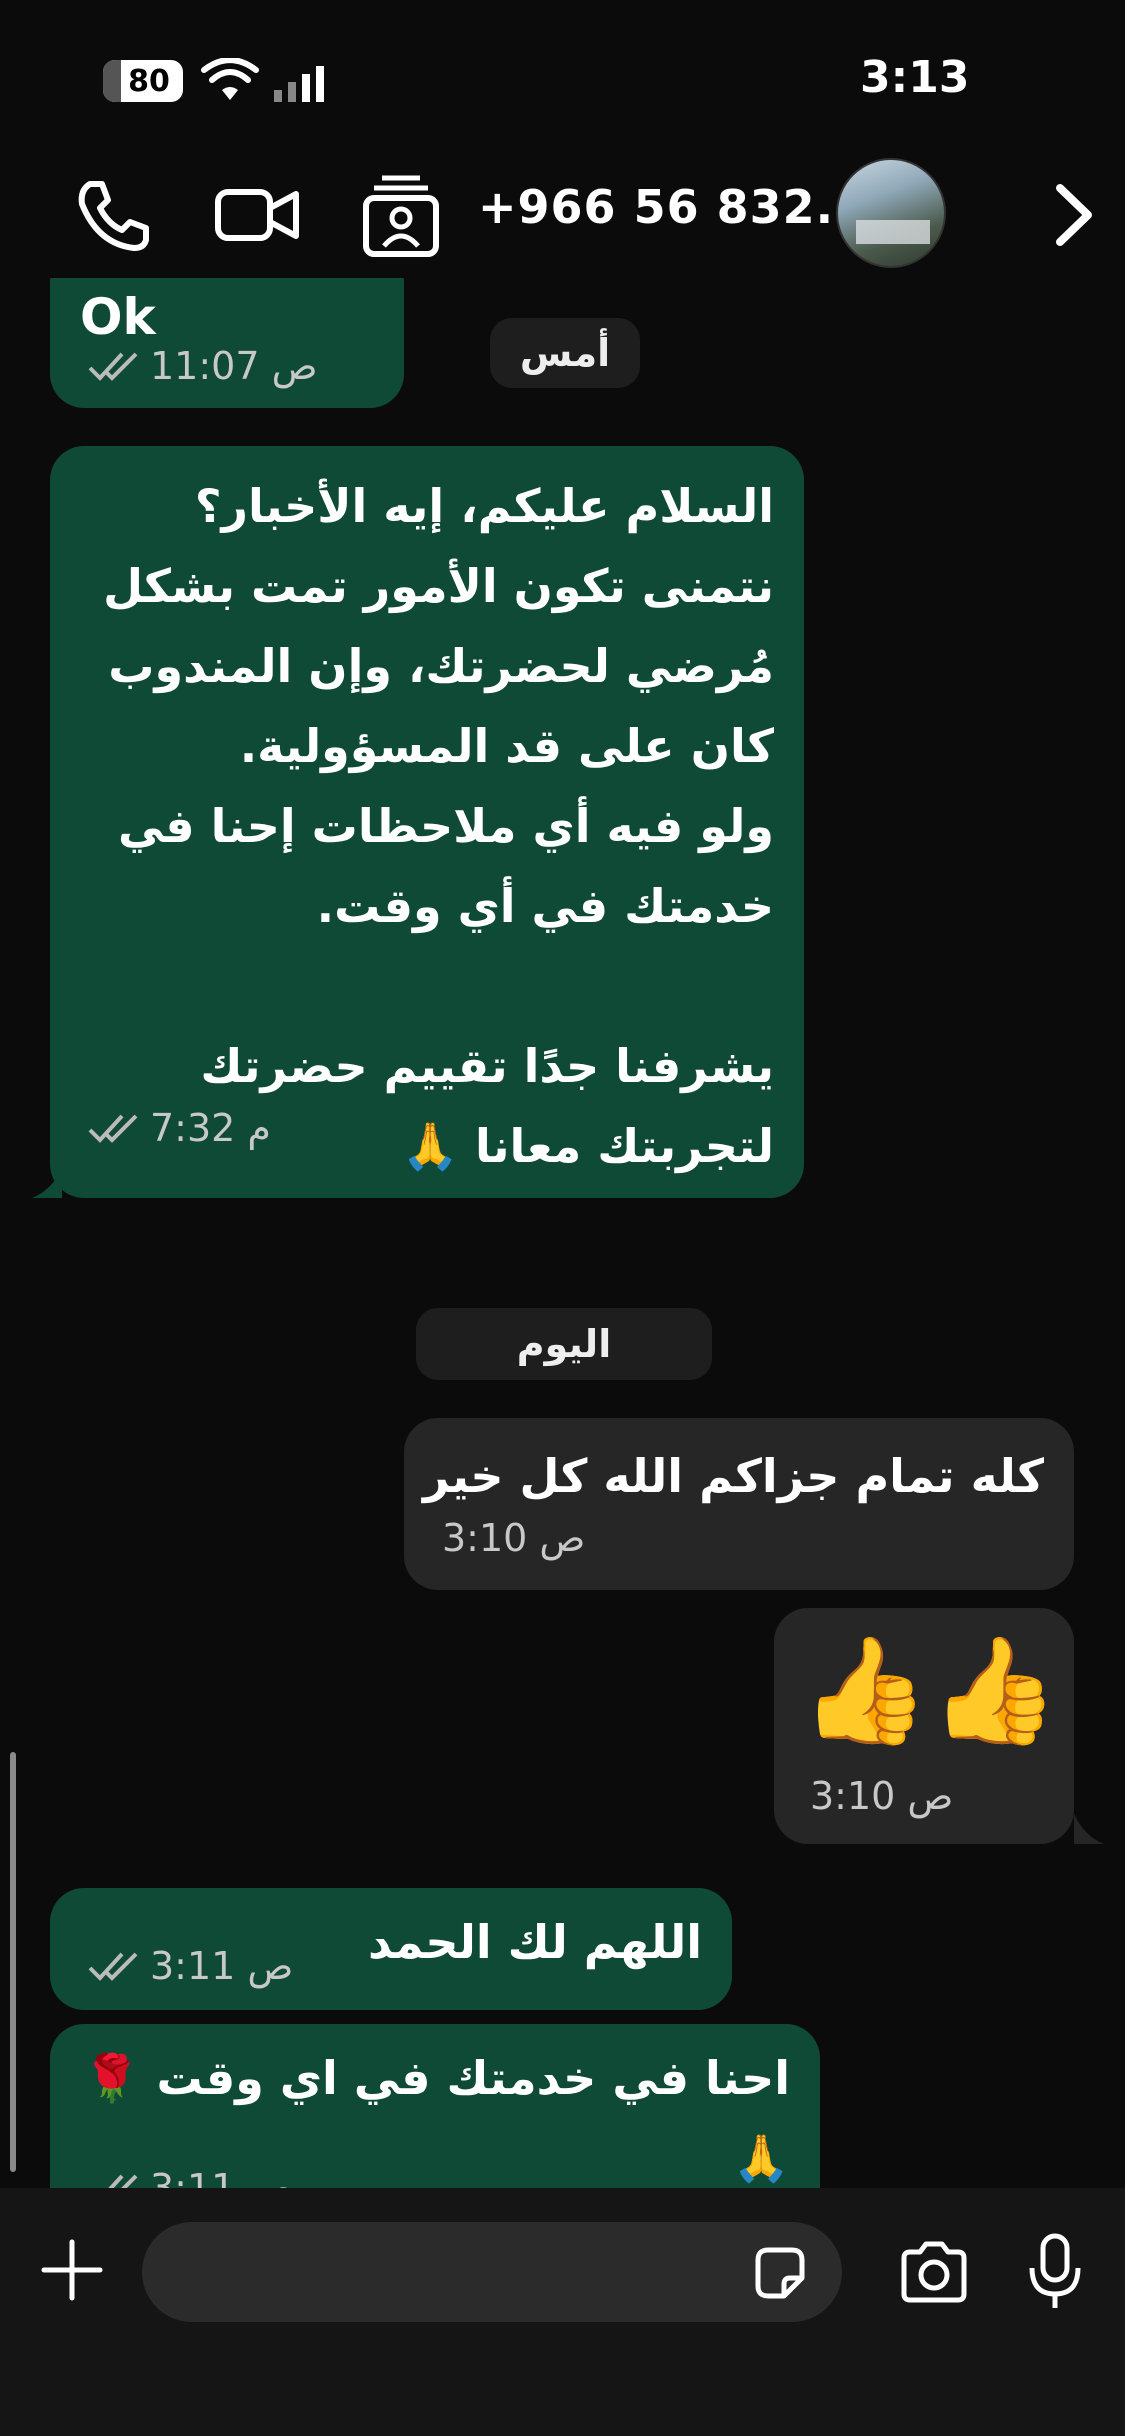 The height and width of the screenshot is (2436, 1125). What do you see at coordinates (780, 2274) in the screenshot?
I see `sticker-icon` at bounding box center [780, 2274].